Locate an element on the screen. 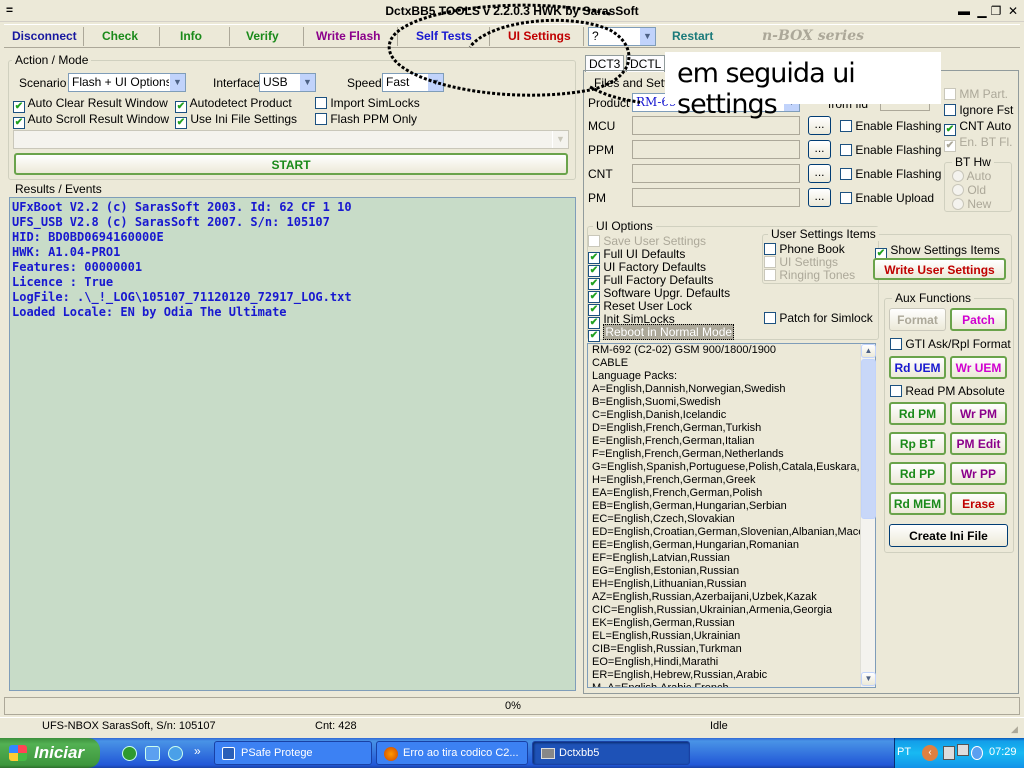 The width and height of the screenshot is (1024, 768). info-line: EL=English,Russian,Ukrainian is located at coordinates (666, 636).